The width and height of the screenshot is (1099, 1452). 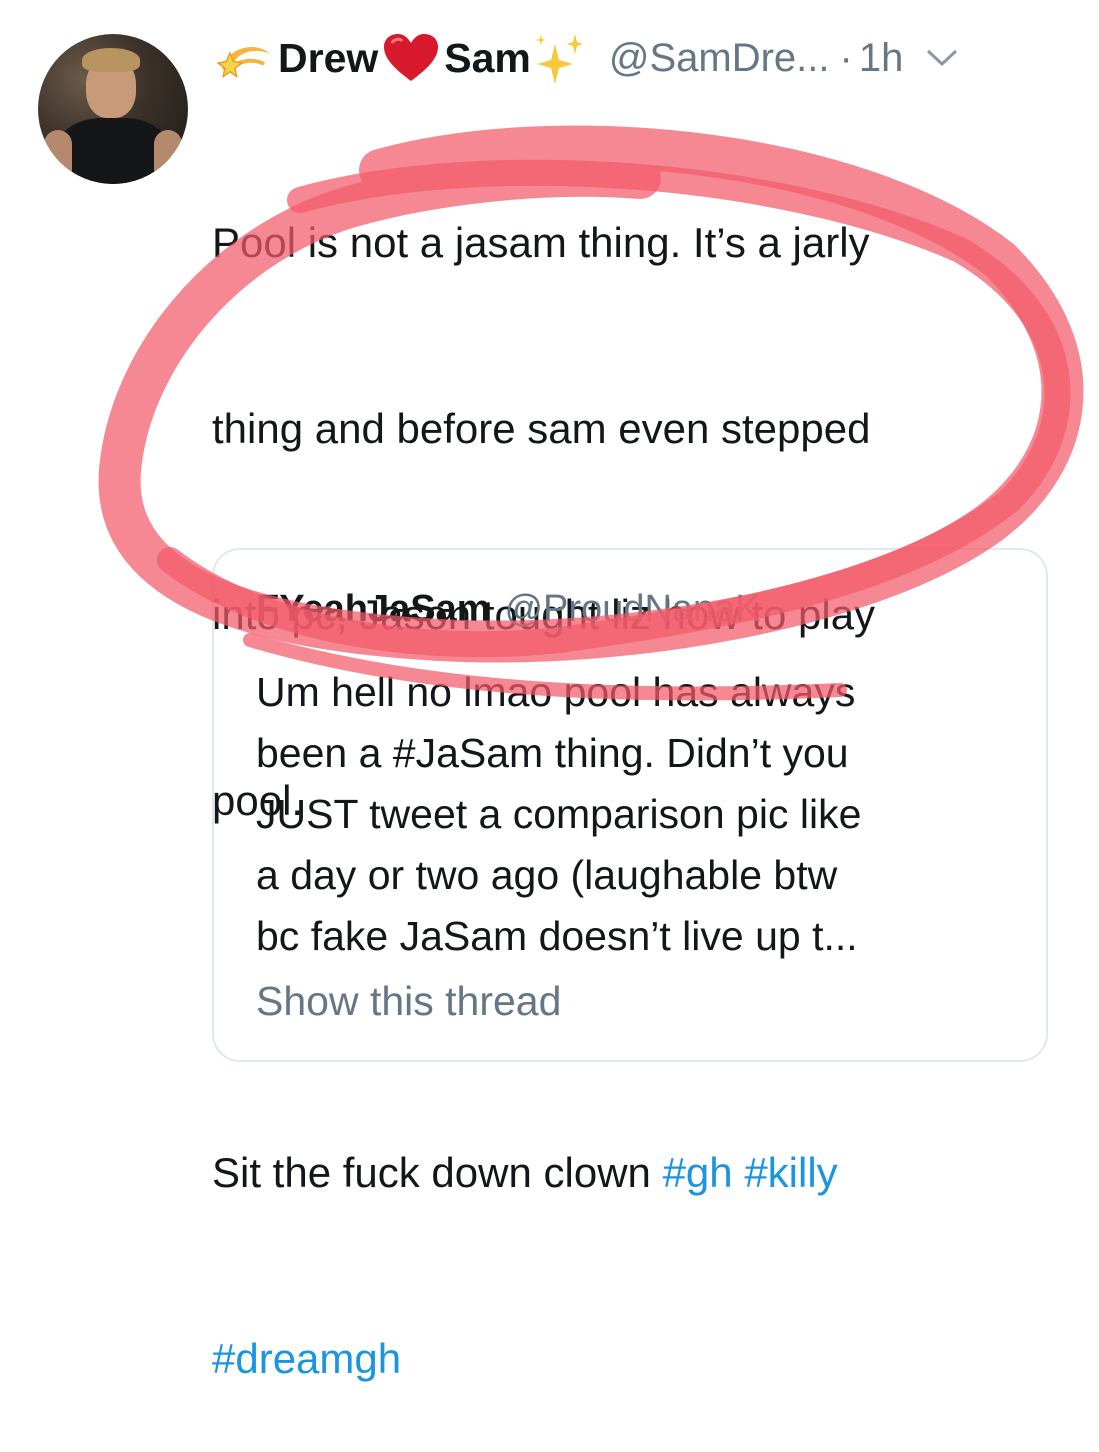 What do you see at coordinates (547, 875) in the screenshot?
I see `quoted-text-line: a day or two ago (laughable btw` at bounding box center [547, 875].